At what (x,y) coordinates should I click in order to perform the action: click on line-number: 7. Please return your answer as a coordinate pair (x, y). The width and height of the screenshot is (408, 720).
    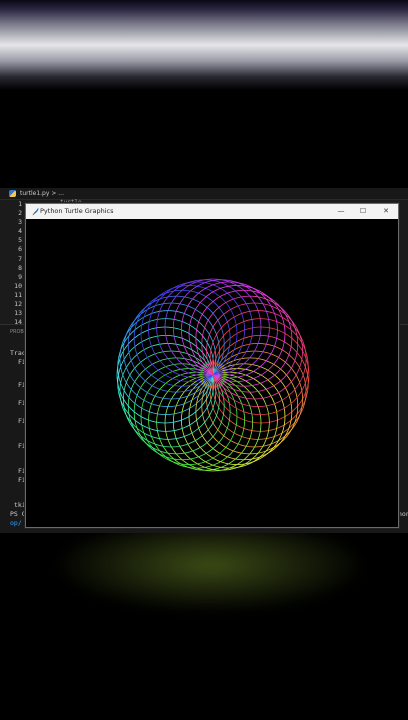
    Looking at the image, I should click on (20, 258).